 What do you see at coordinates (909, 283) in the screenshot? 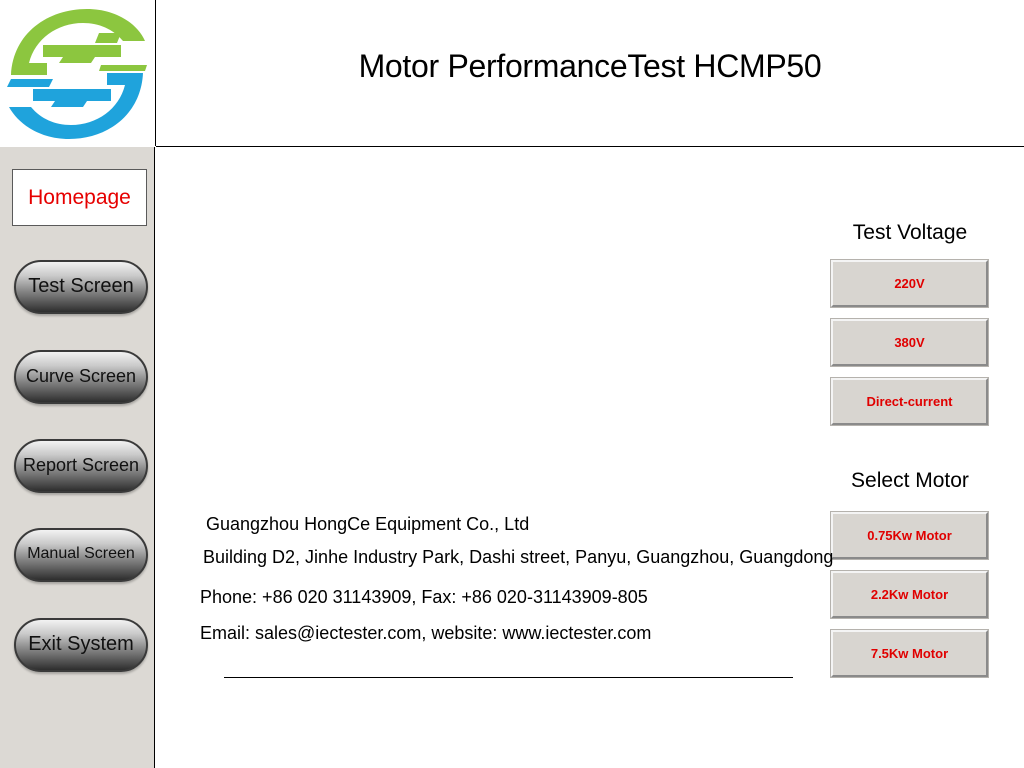
I see `voltage-220v-button: 220V` at bounding box center [909, 283].